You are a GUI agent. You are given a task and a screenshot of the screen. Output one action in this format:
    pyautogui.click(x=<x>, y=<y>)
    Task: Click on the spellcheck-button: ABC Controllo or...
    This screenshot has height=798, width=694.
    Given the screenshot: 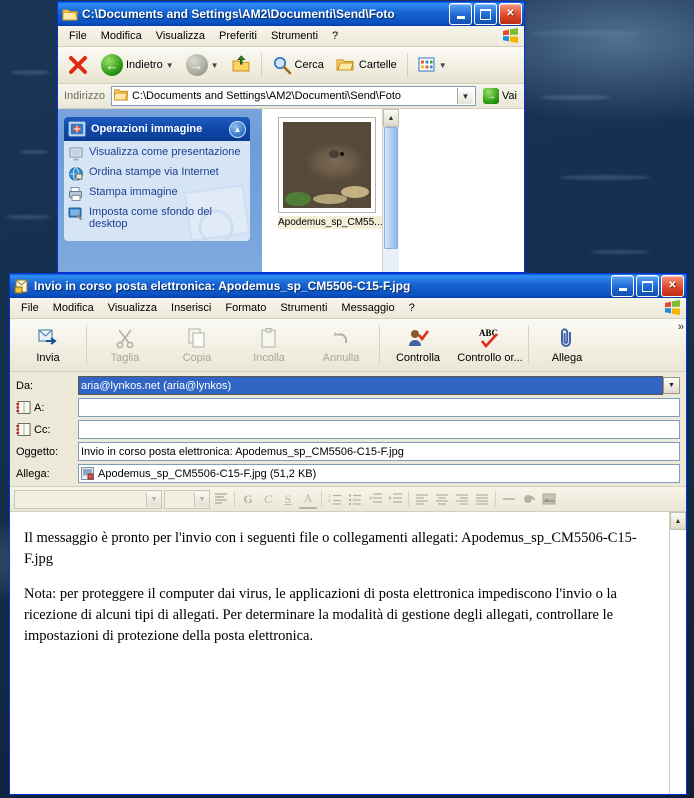 What is the action you would take?
    pyautogui.click(x=490, y=345)
    